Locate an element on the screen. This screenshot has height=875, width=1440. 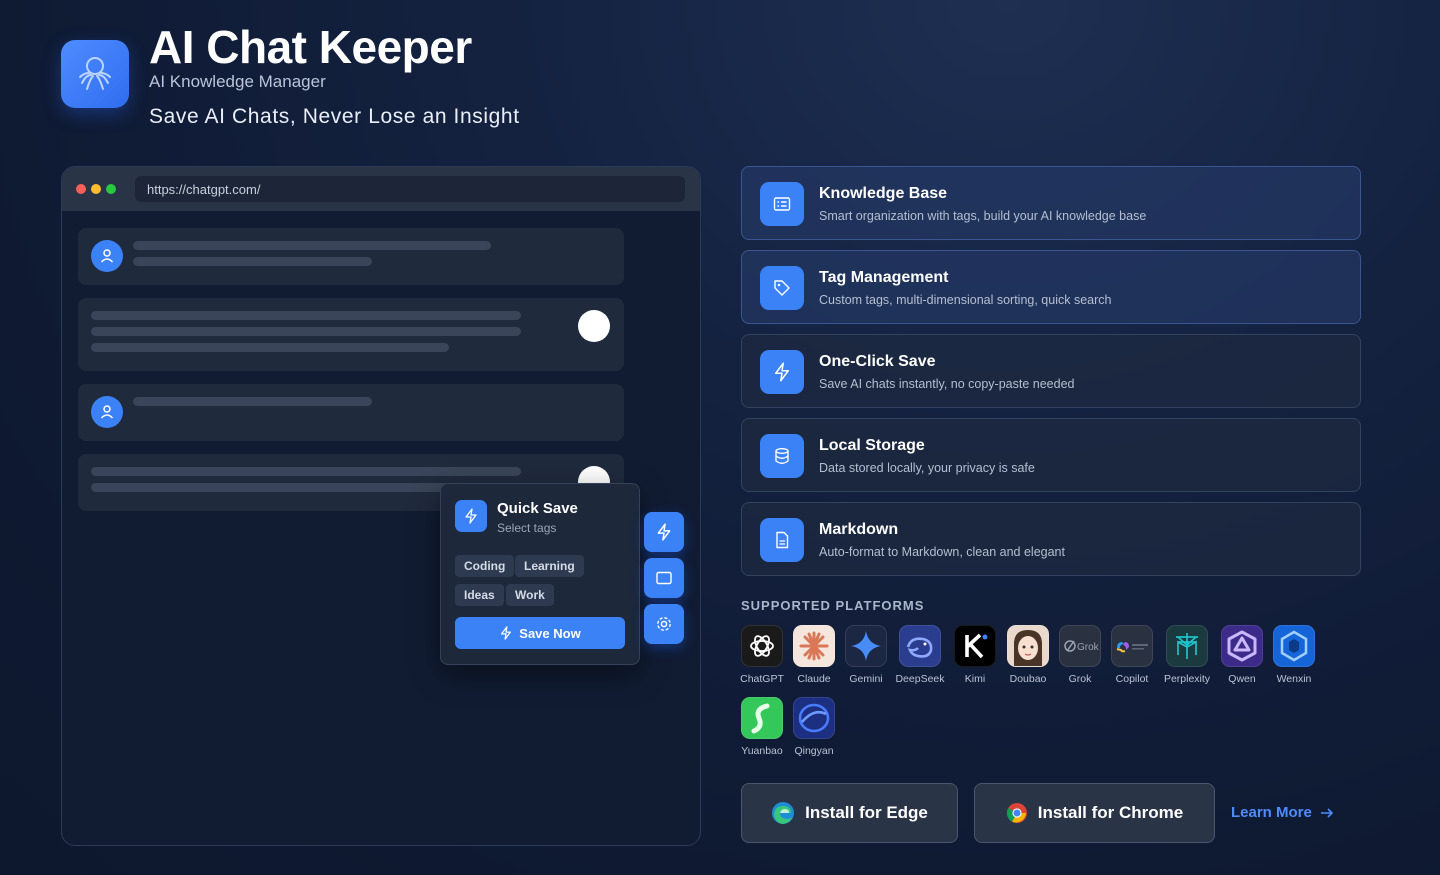
tag-work: Work is located at coordinates (530, 595).